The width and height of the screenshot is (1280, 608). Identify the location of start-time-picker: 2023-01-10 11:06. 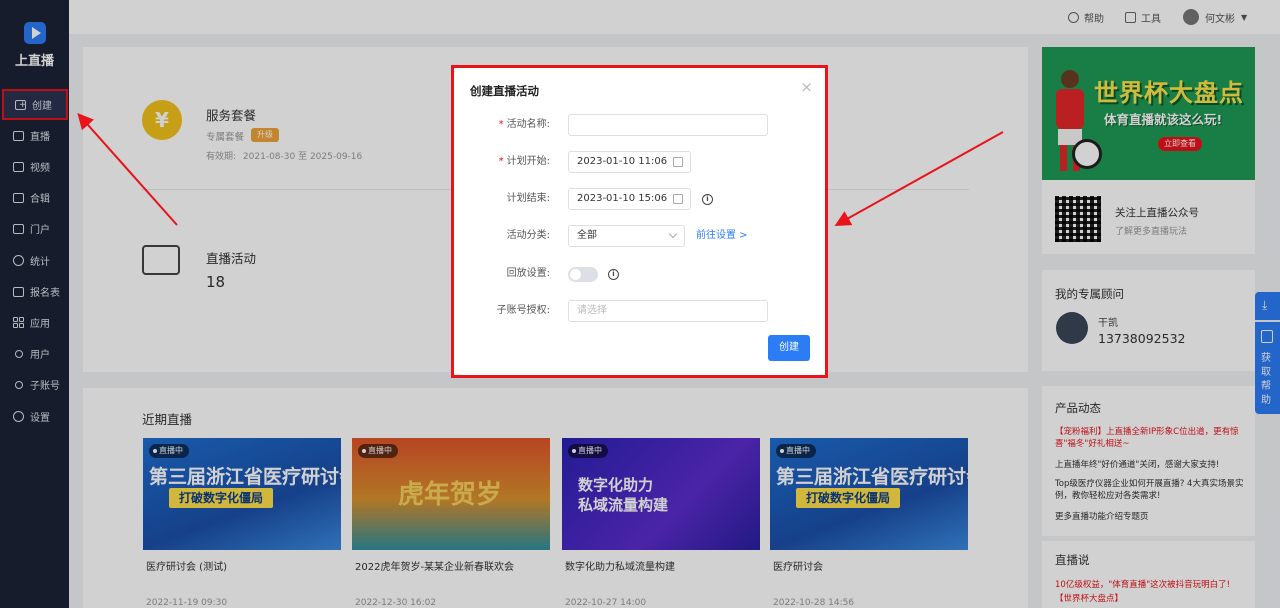
(629, 162).